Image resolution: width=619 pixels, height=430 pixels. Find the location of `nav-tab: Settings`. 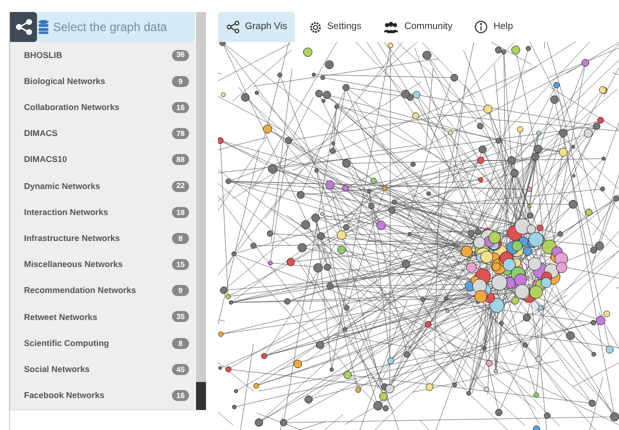

nav-tab: Settings is located at coordinates (335, 27).